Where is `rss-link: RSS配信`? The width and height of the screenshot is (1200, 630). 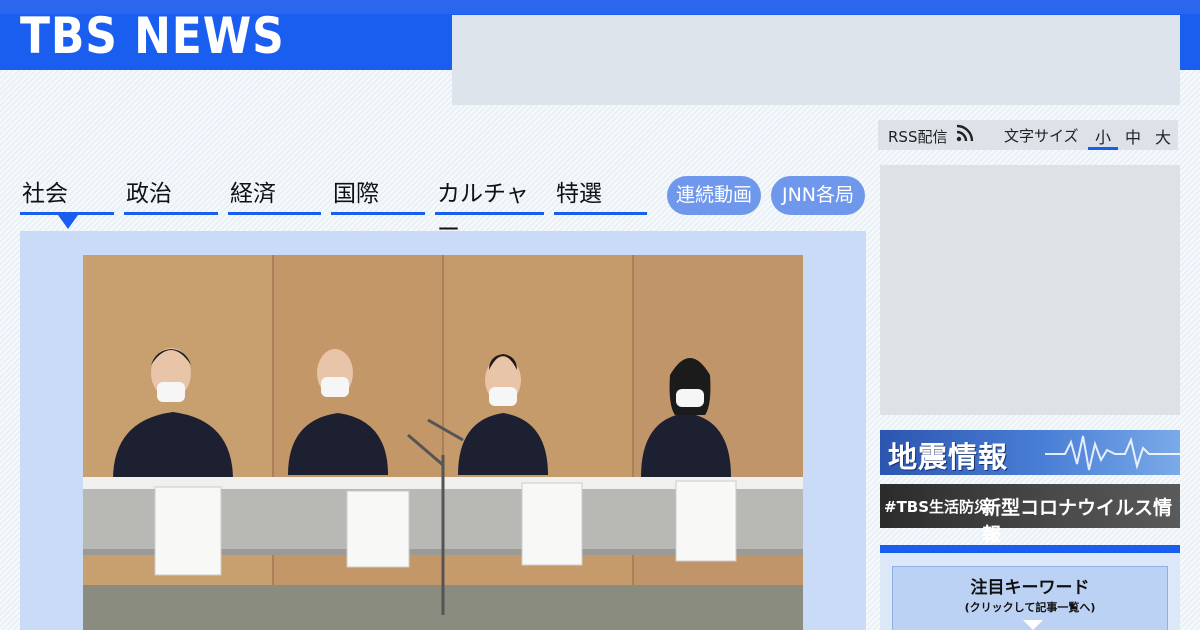
rss-link: RSS配信 is located at coordinates (917, 136).